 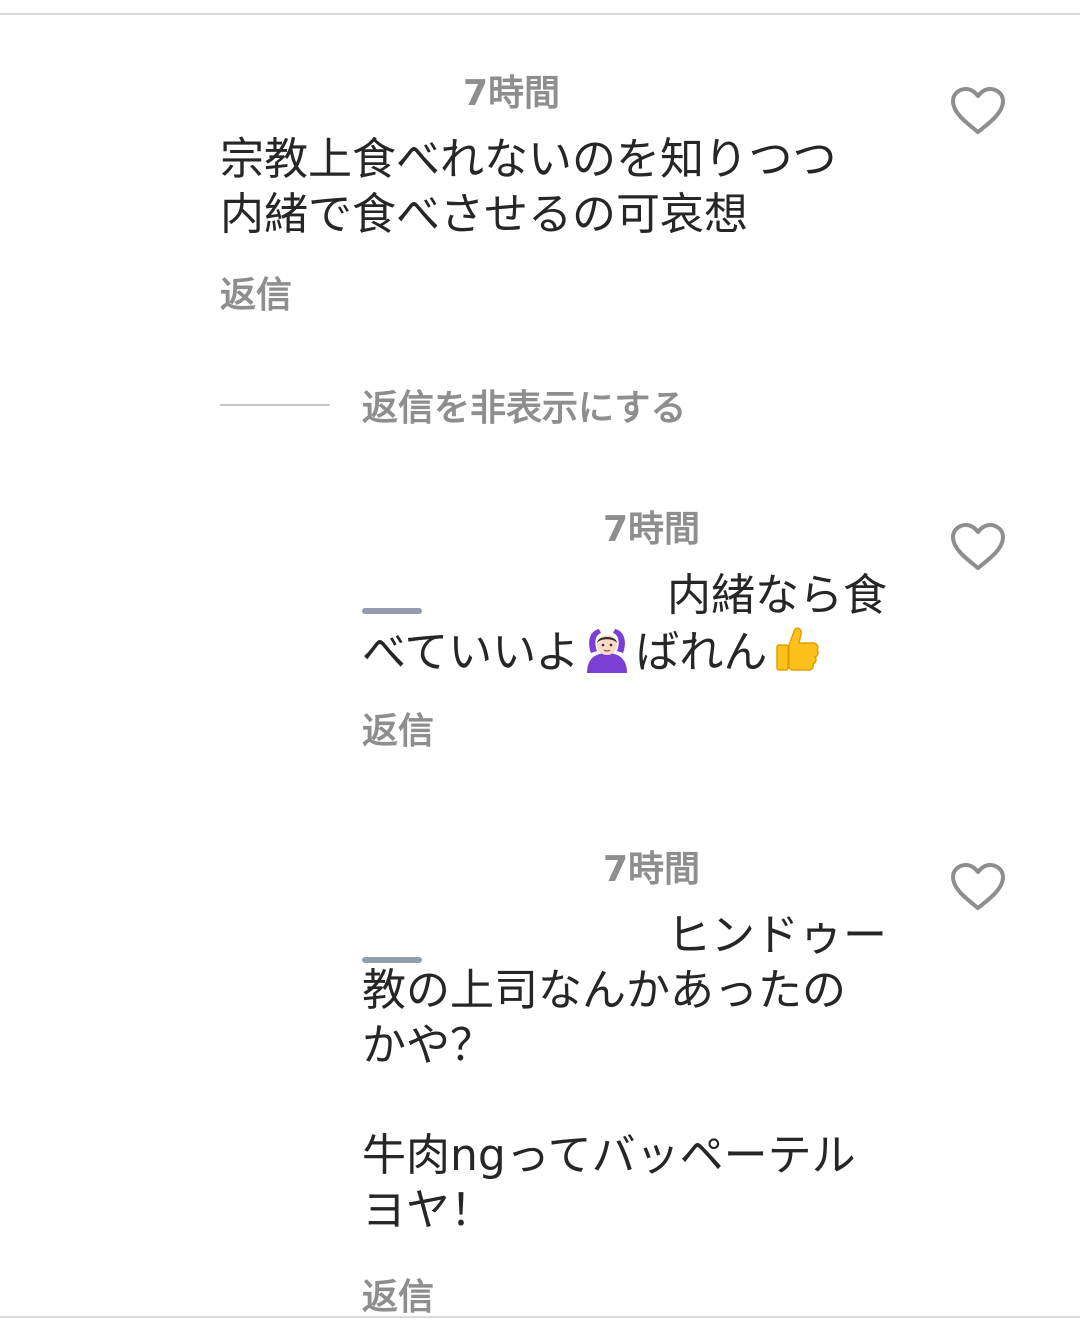 I want to click on comment-text-line1: 内緒なら食, so click(x=777, y=595).